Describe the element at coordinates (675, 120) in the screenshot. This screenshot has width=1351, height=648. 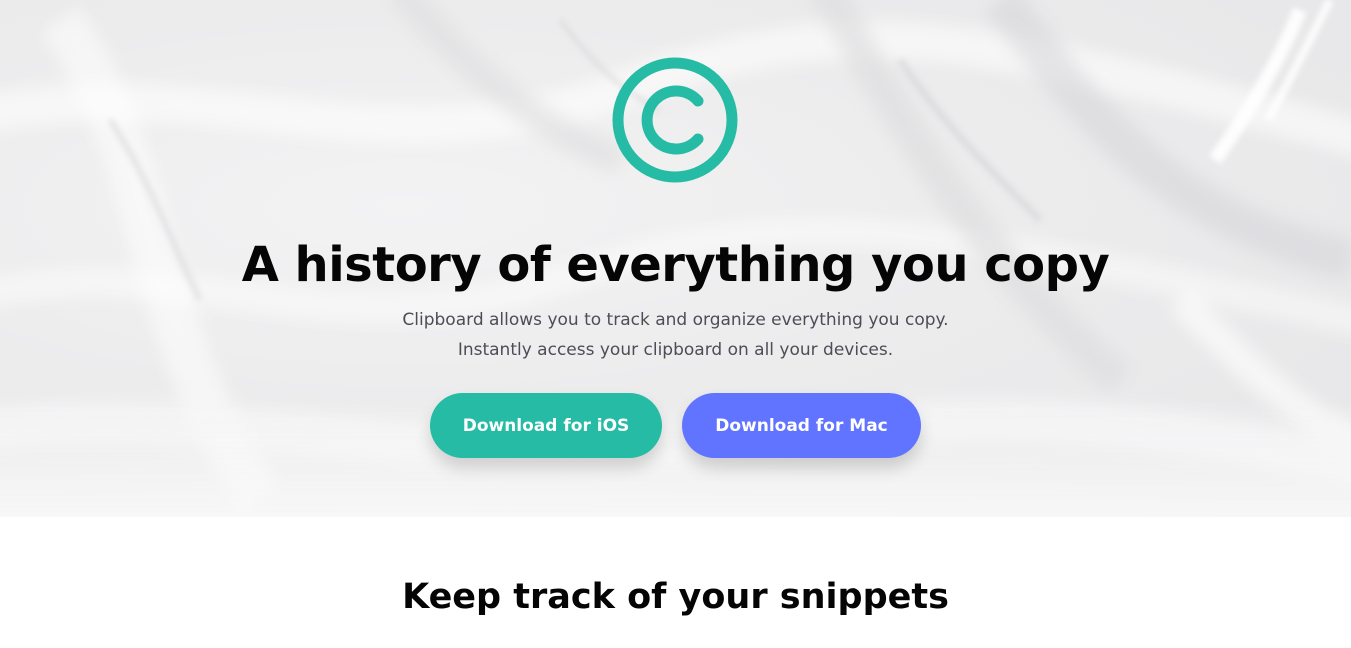
I see `copyright-circle-icon` at that location.